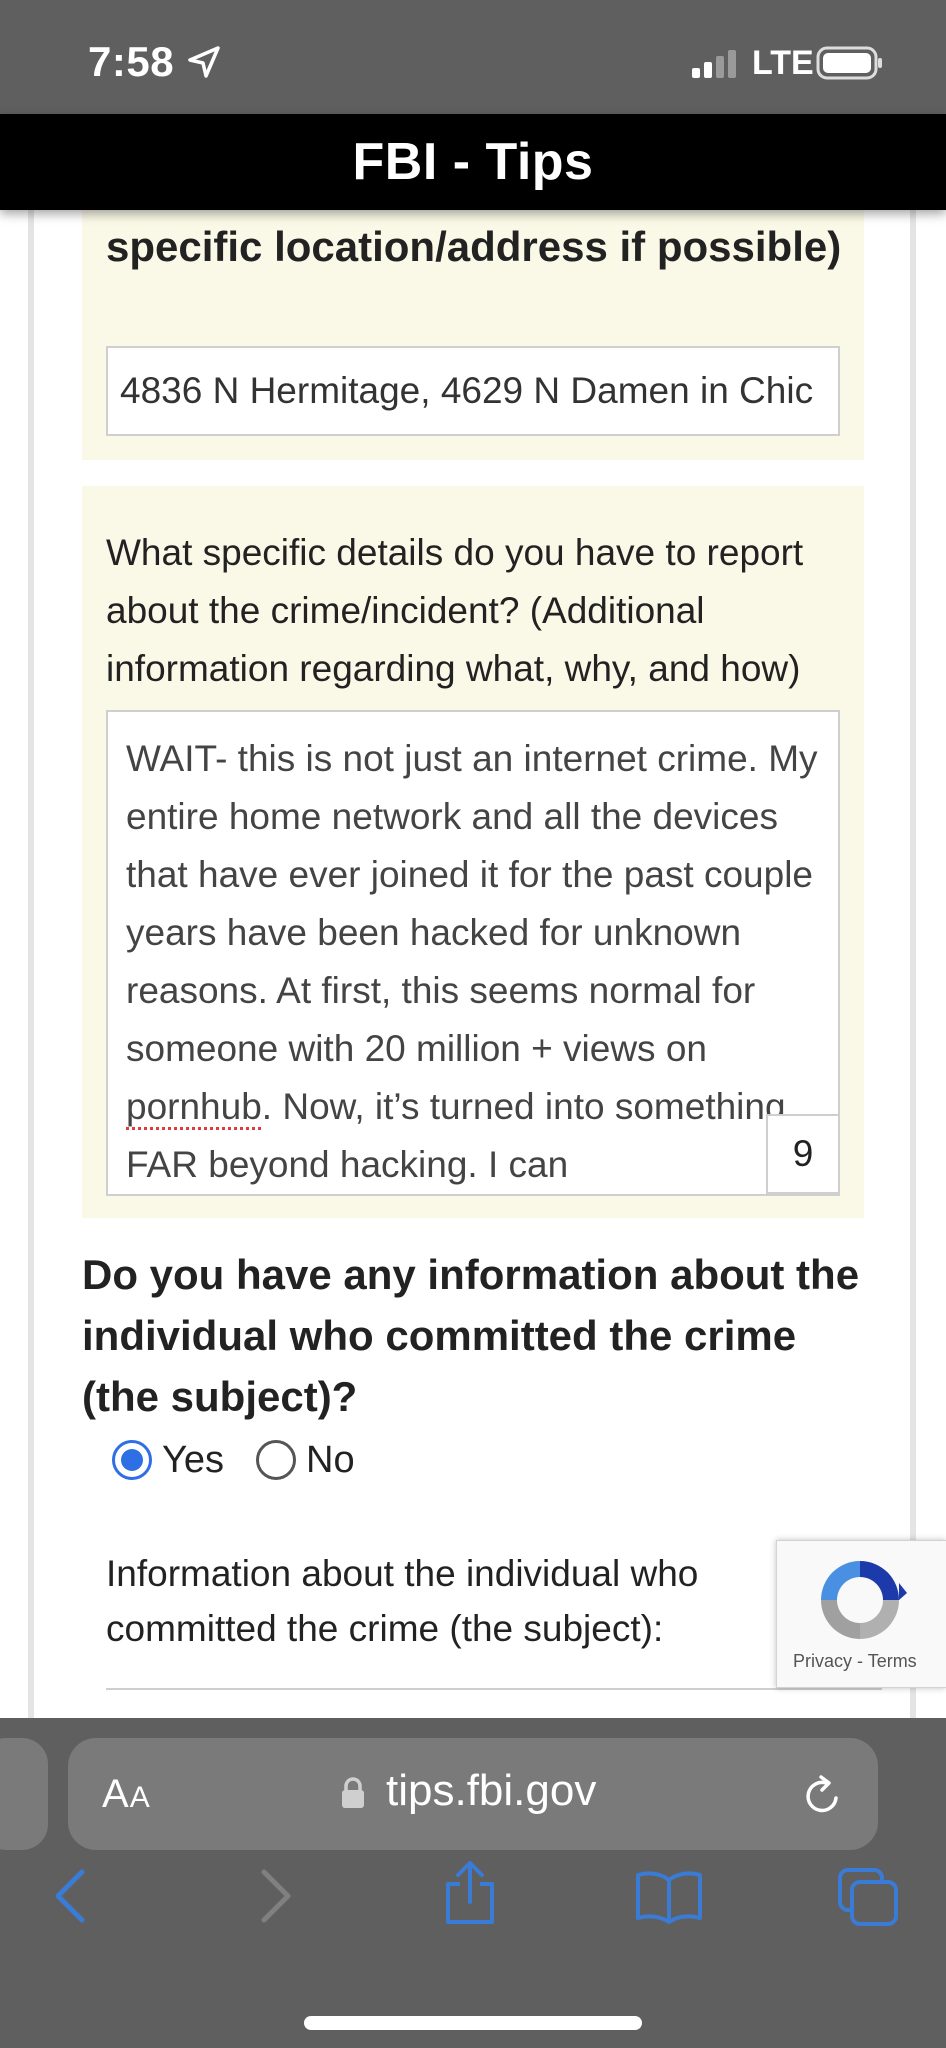 The width and height of the screenshot is (946, 2048). I want to click on status-time: 7:58, so click(131, 61).